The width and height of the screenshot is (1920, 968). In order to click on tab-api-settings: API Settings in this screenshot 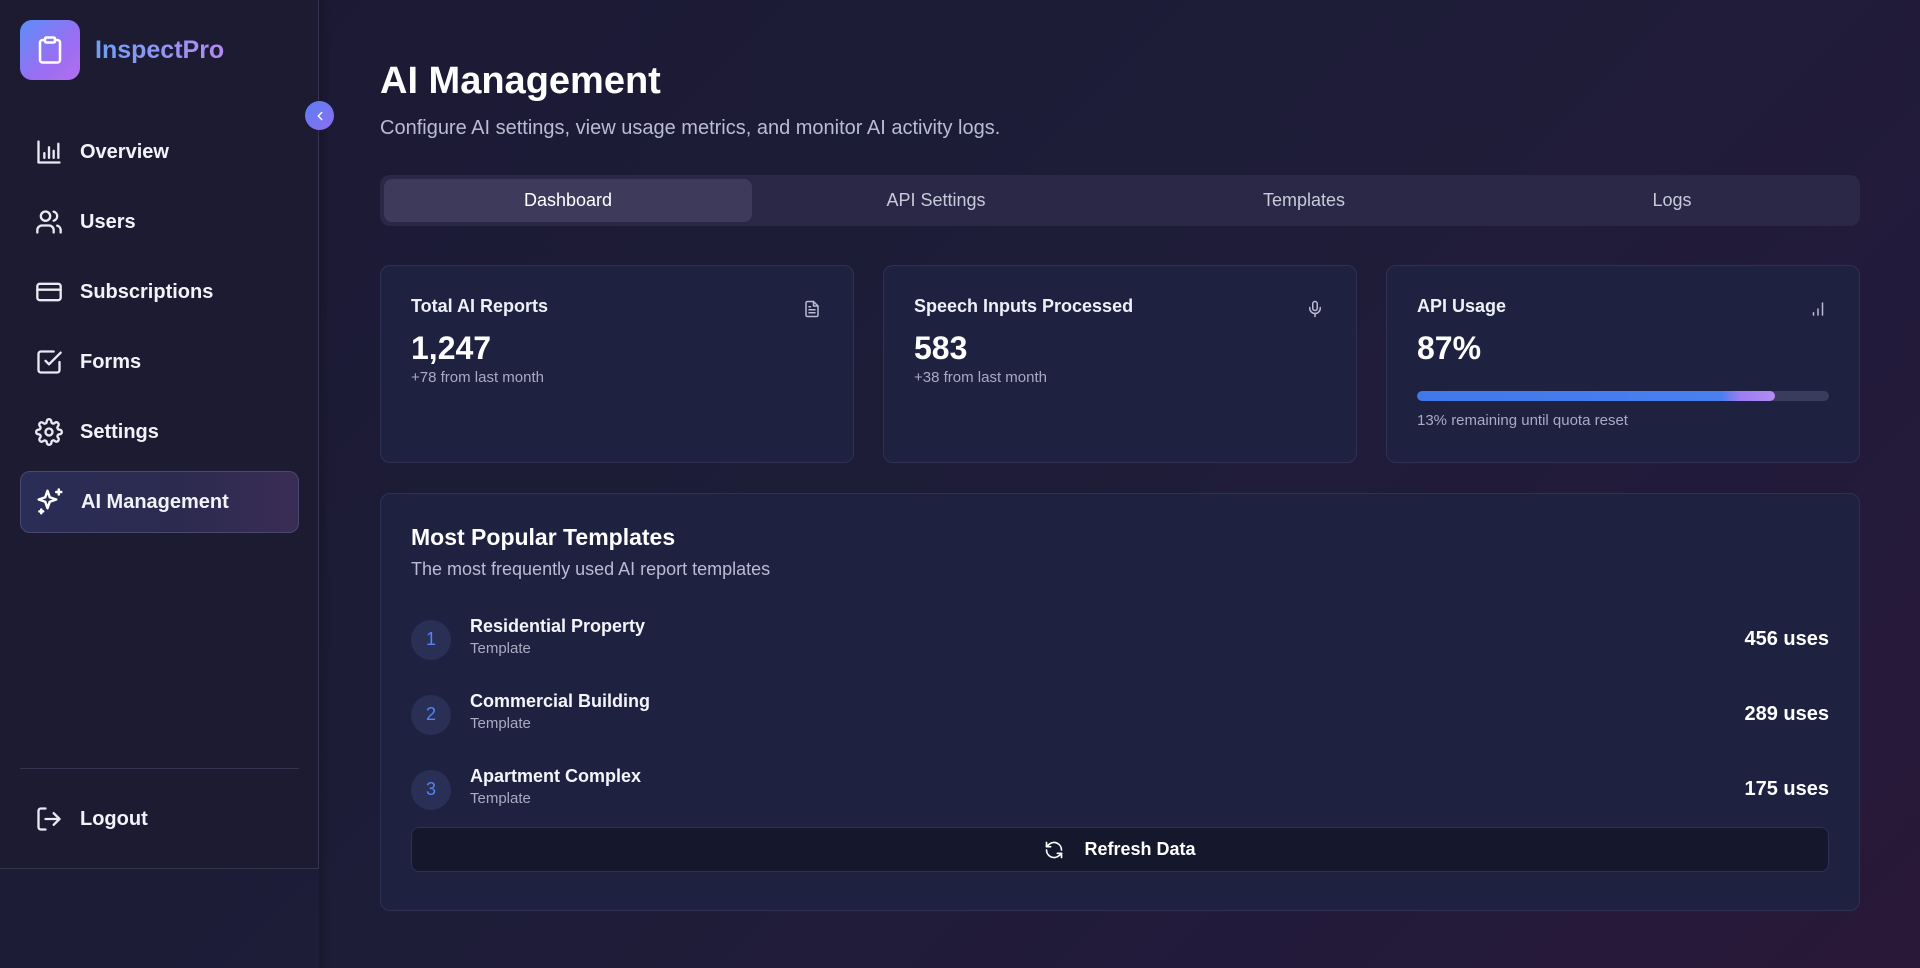, I will do `click(936, 200)`.